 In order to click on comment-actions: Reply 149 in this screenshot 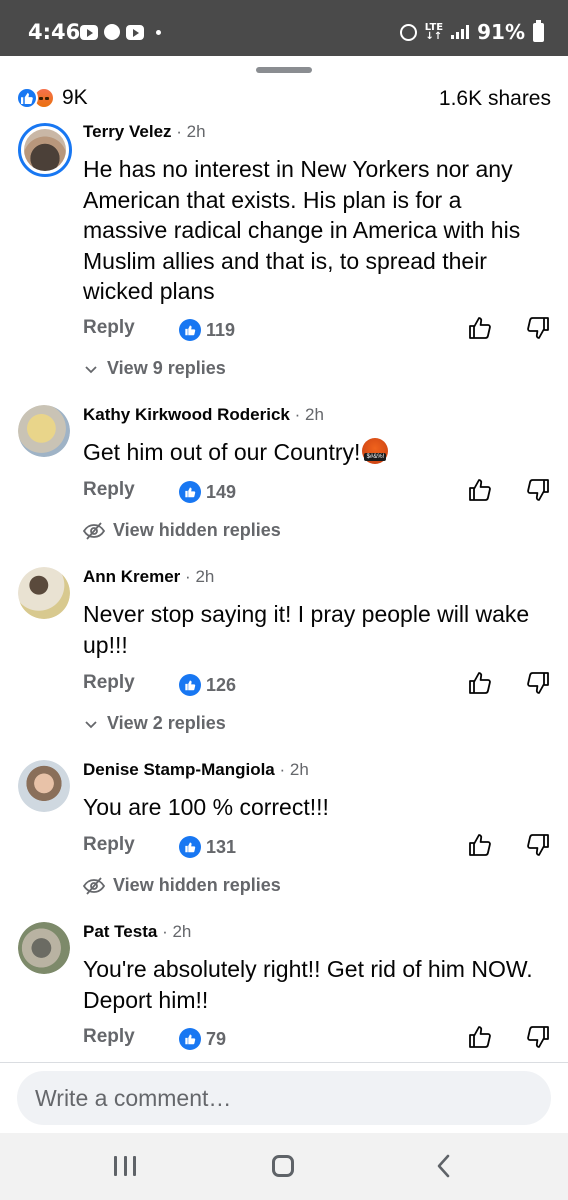, I will do `click(316, 492)`.